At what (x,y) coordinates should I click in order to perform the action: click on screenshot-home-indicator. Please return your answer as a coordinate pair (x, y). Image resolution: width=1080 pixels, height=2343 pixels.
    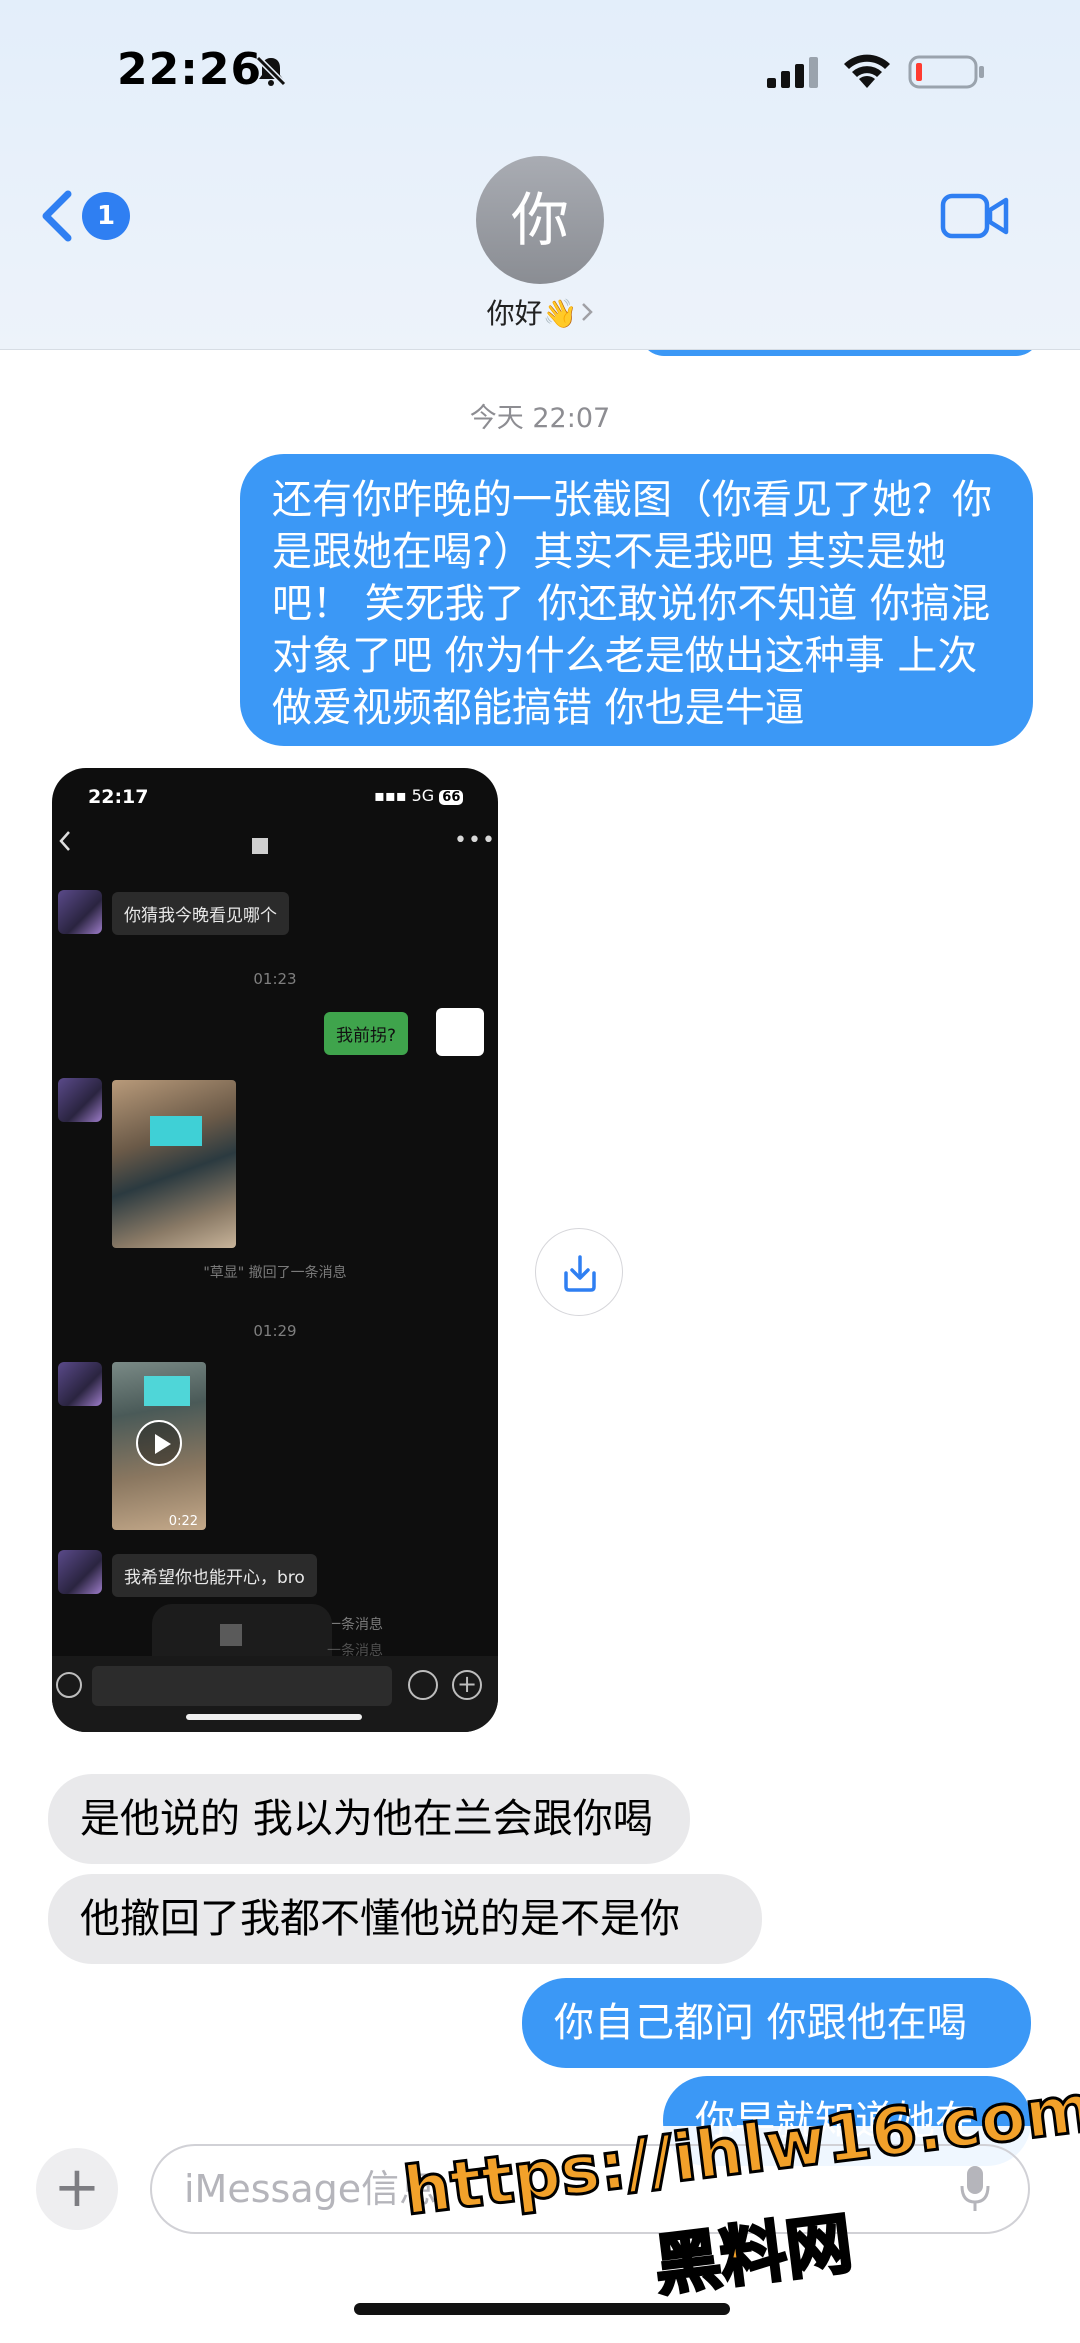
    Looking at the image, I should click on (274, 1717).